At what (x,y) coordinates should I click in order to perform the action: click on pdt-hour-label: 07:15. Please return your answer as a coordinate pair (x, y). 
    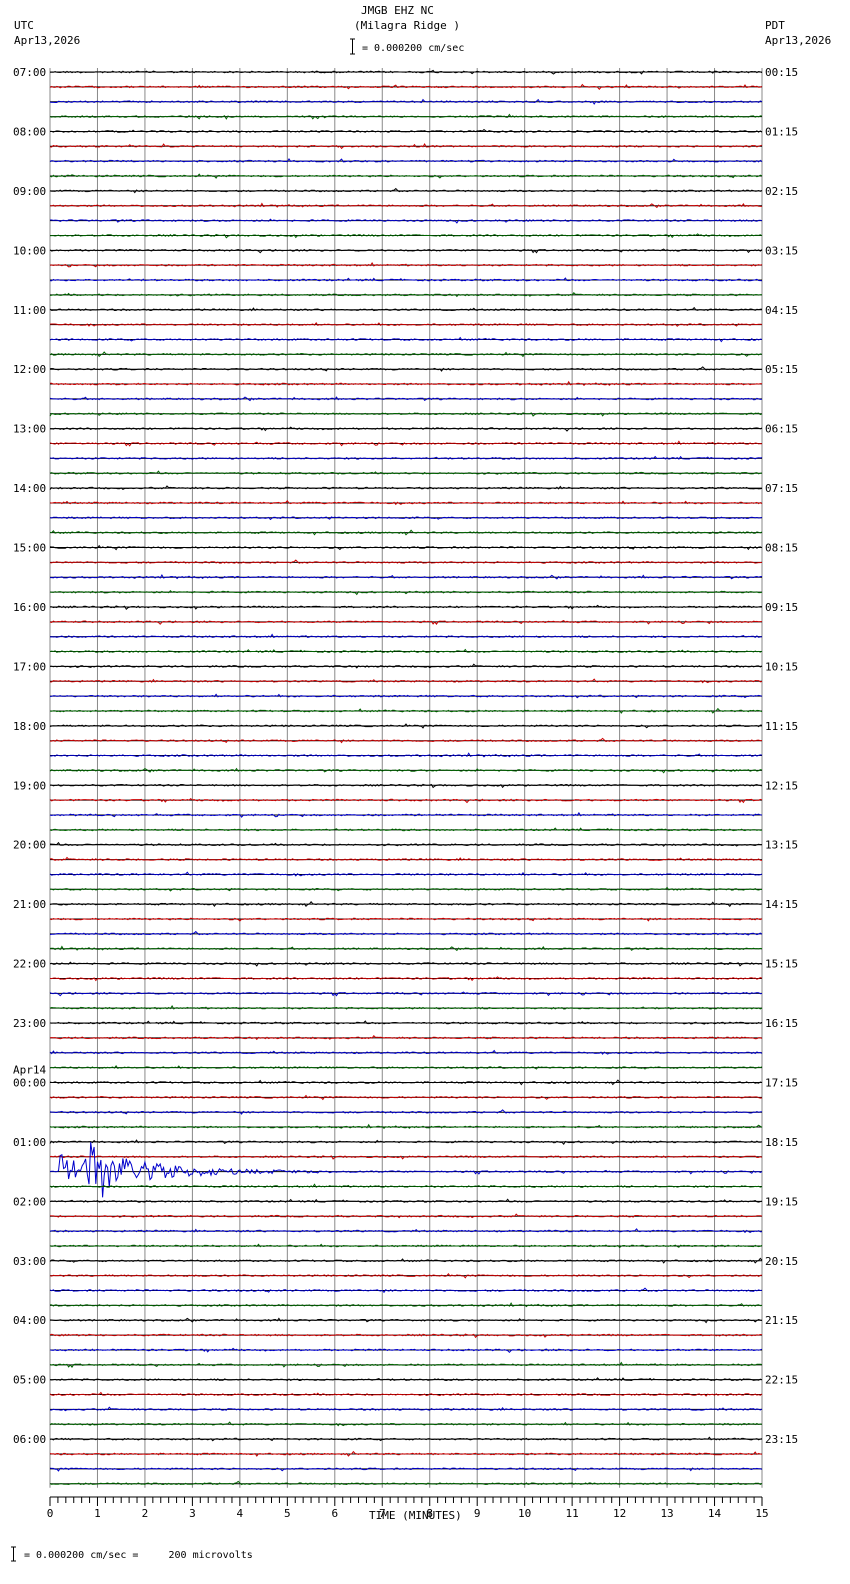
    Looking at the image, I should click on (781, 488).